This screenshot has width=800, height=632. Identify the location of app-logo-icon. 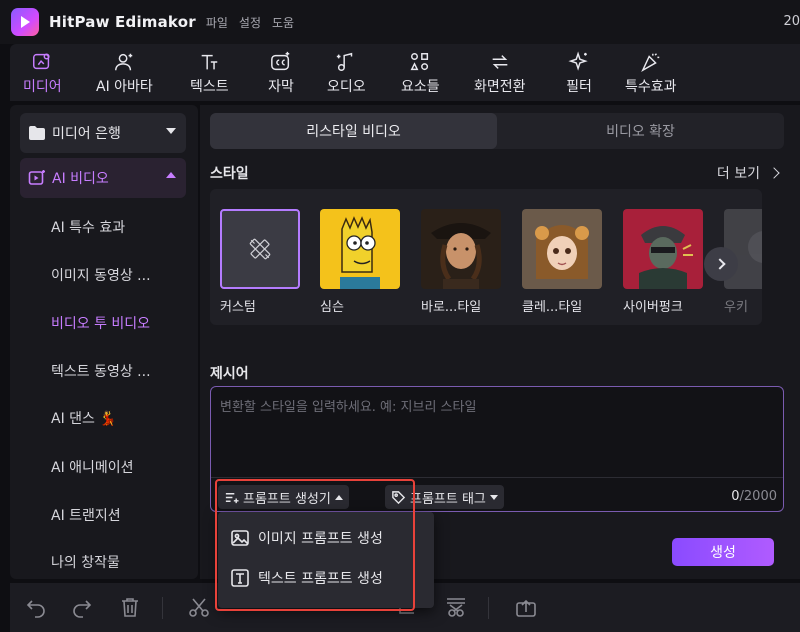
(25, 22).